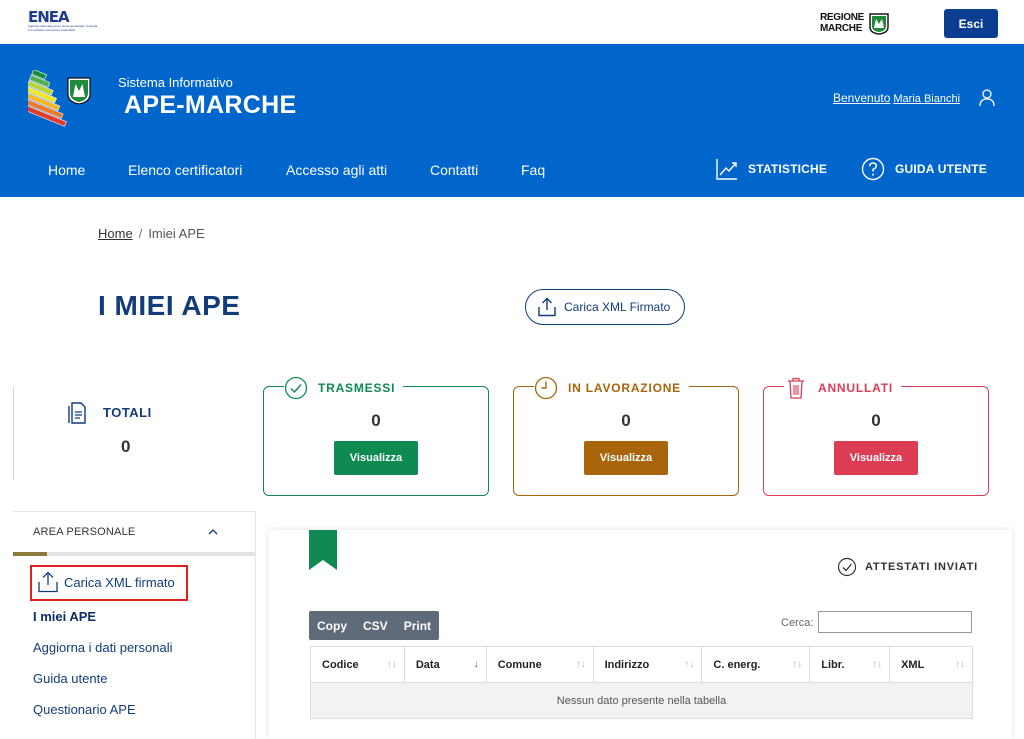 The height and width of the screenshot is (739, 1024). Describe the element at coordinates (842, 17) in the screenshot. I see `regione-line-1: REGIONE` at that location.